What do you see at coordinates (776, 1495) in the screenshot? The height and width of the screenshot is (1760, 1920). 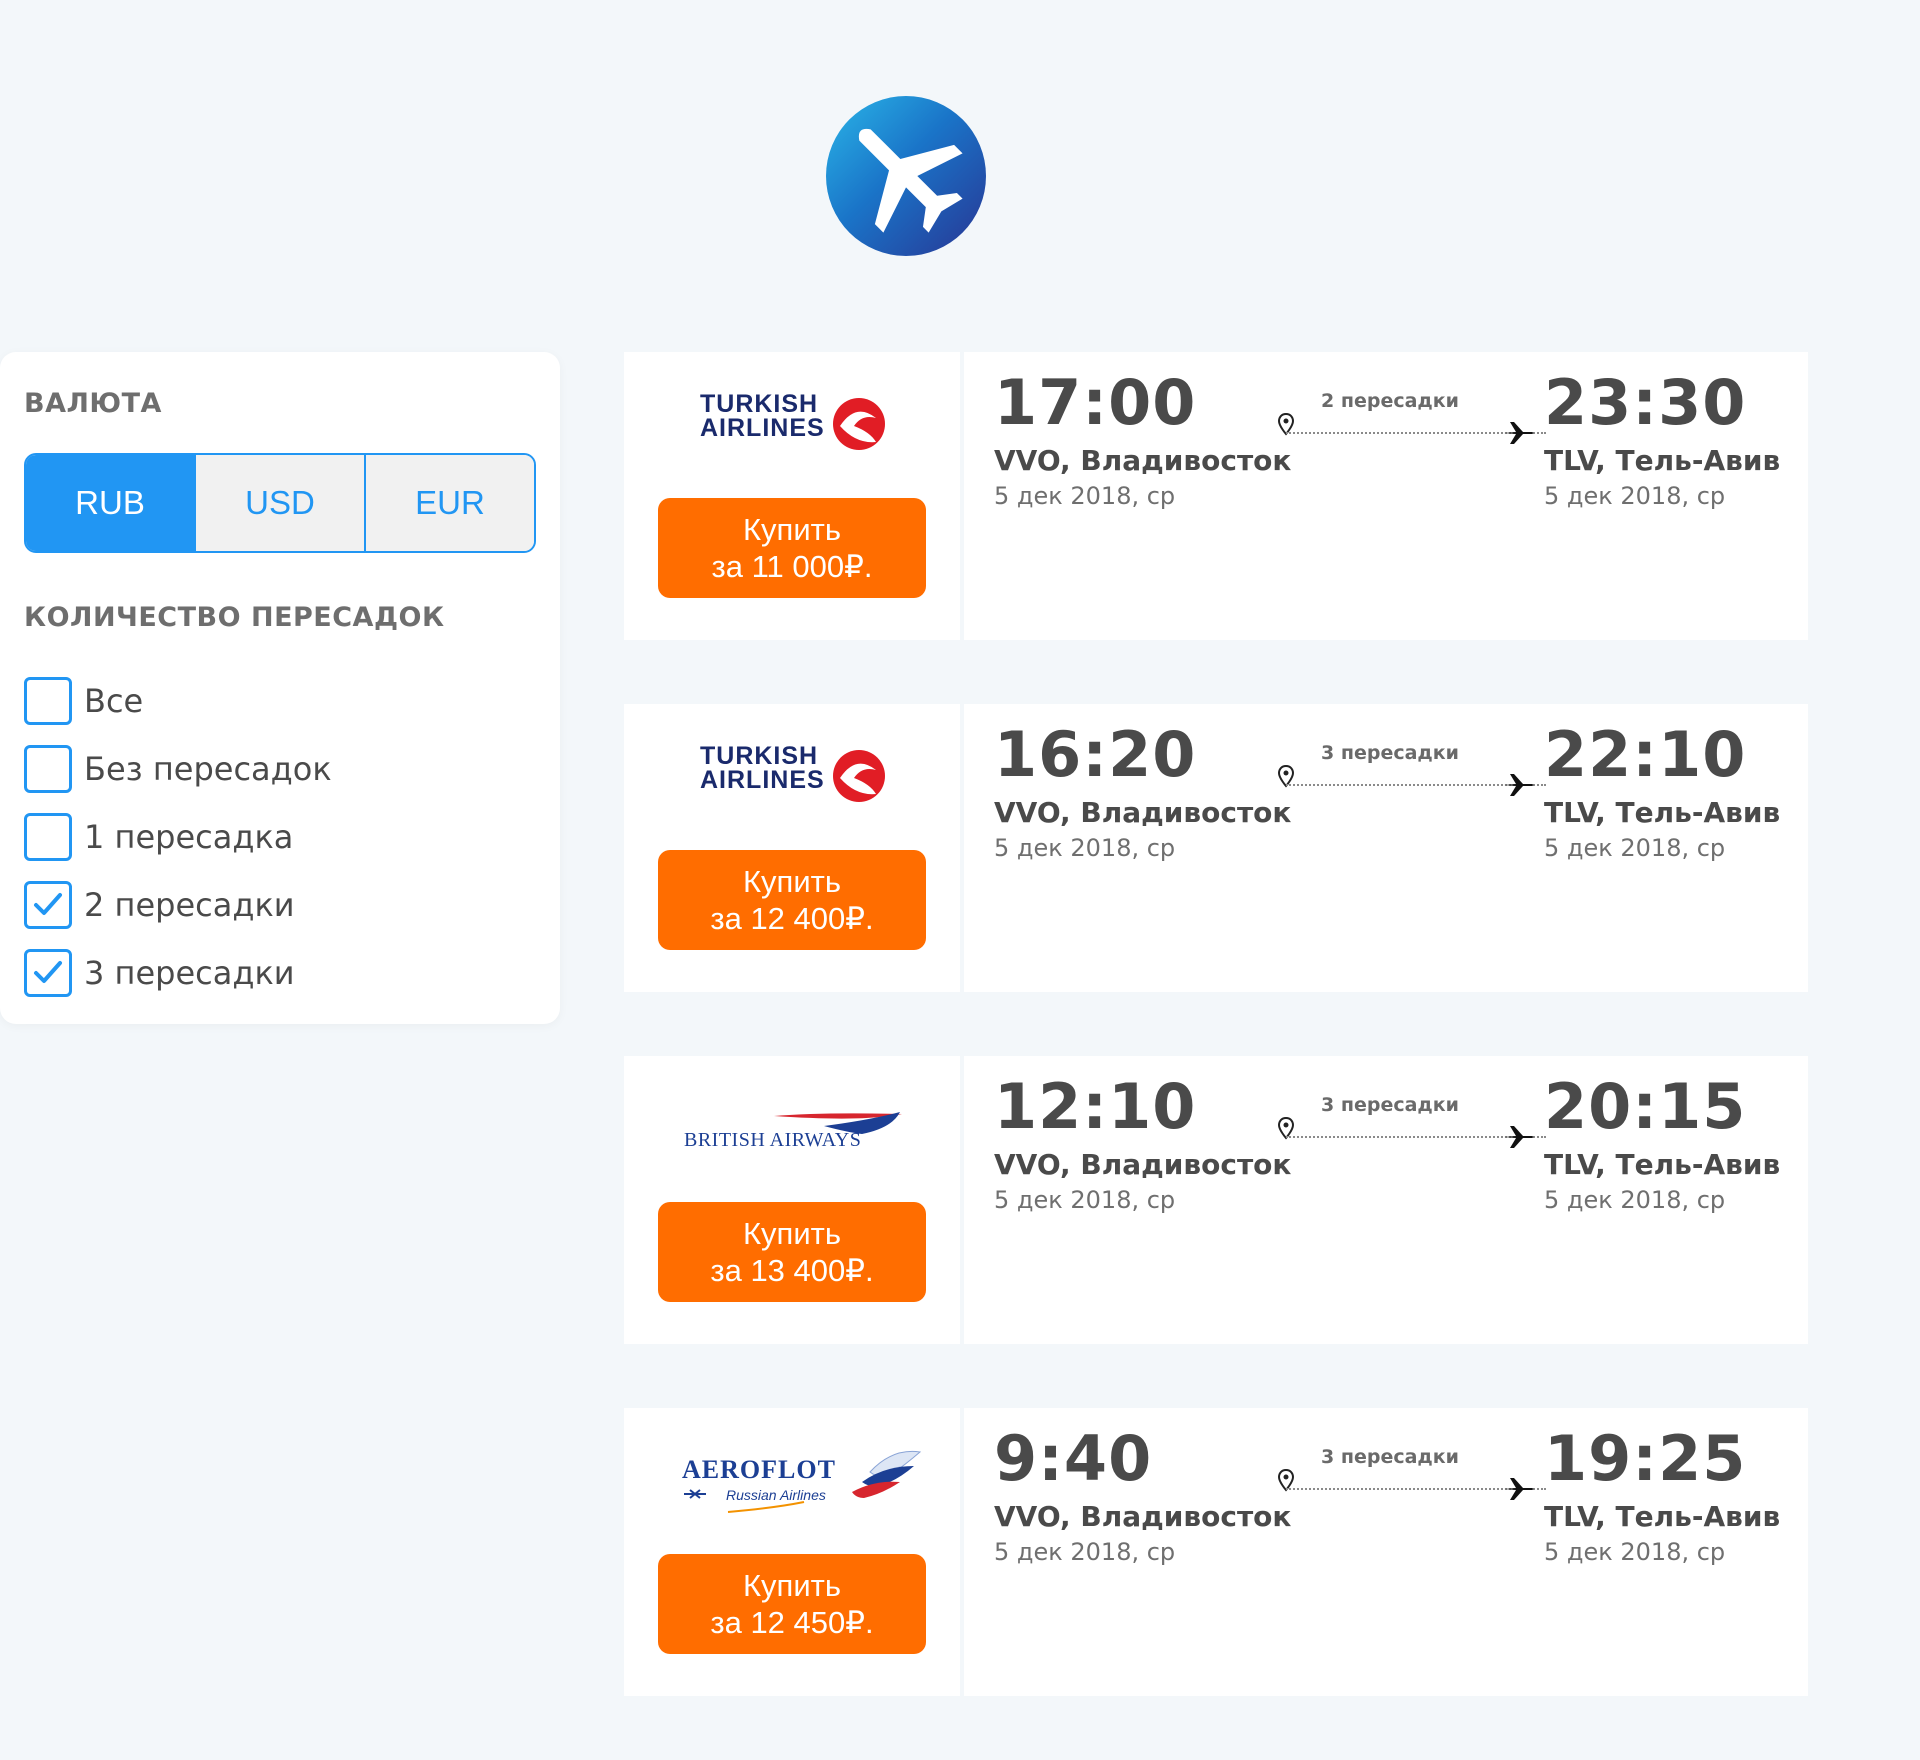 I see `svg-text: Russian Airlines` at bounding box center [776, 1495].